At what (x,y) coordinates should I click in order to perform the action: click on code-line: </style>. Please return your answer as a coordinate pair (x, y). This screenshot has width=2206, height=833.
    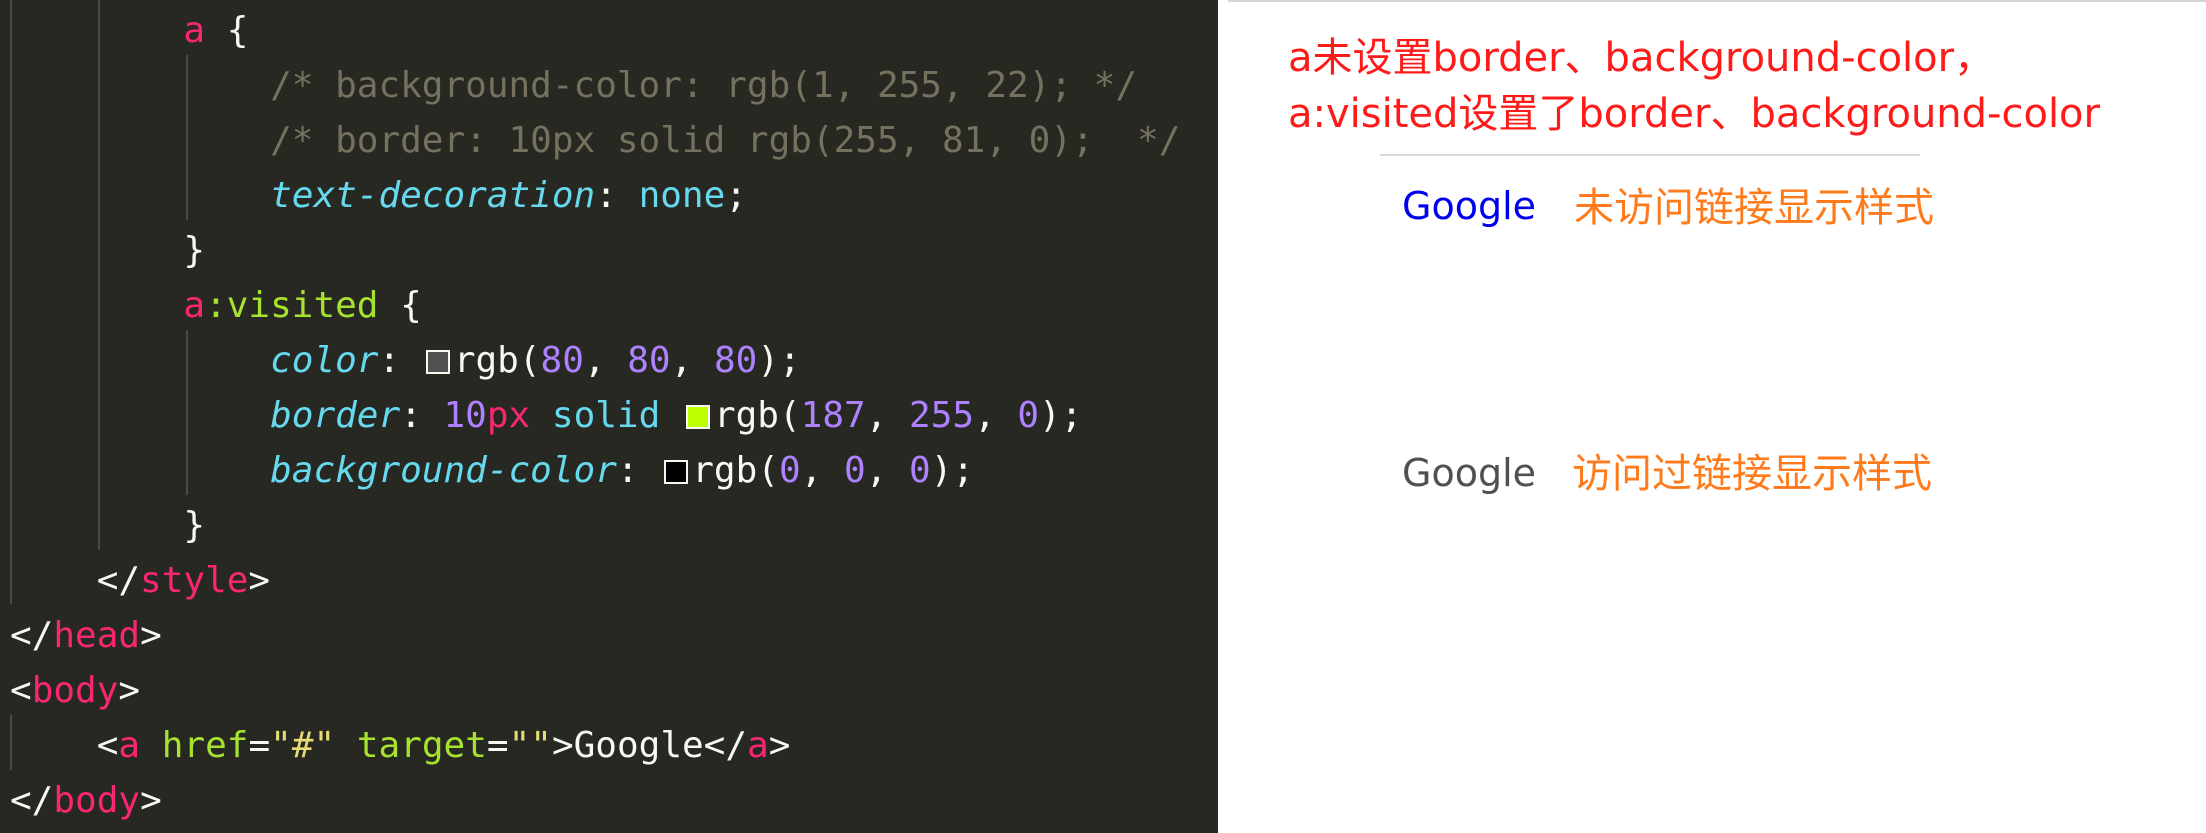
    Looking at the image, I should click on (140, 580).